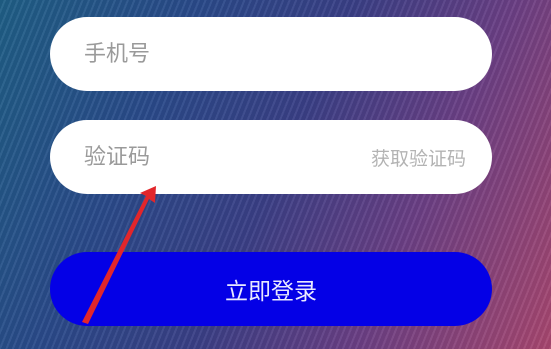 The height and width of the screenshot is (349, 551). I want to click on verification-code-input, so click(227, 157).